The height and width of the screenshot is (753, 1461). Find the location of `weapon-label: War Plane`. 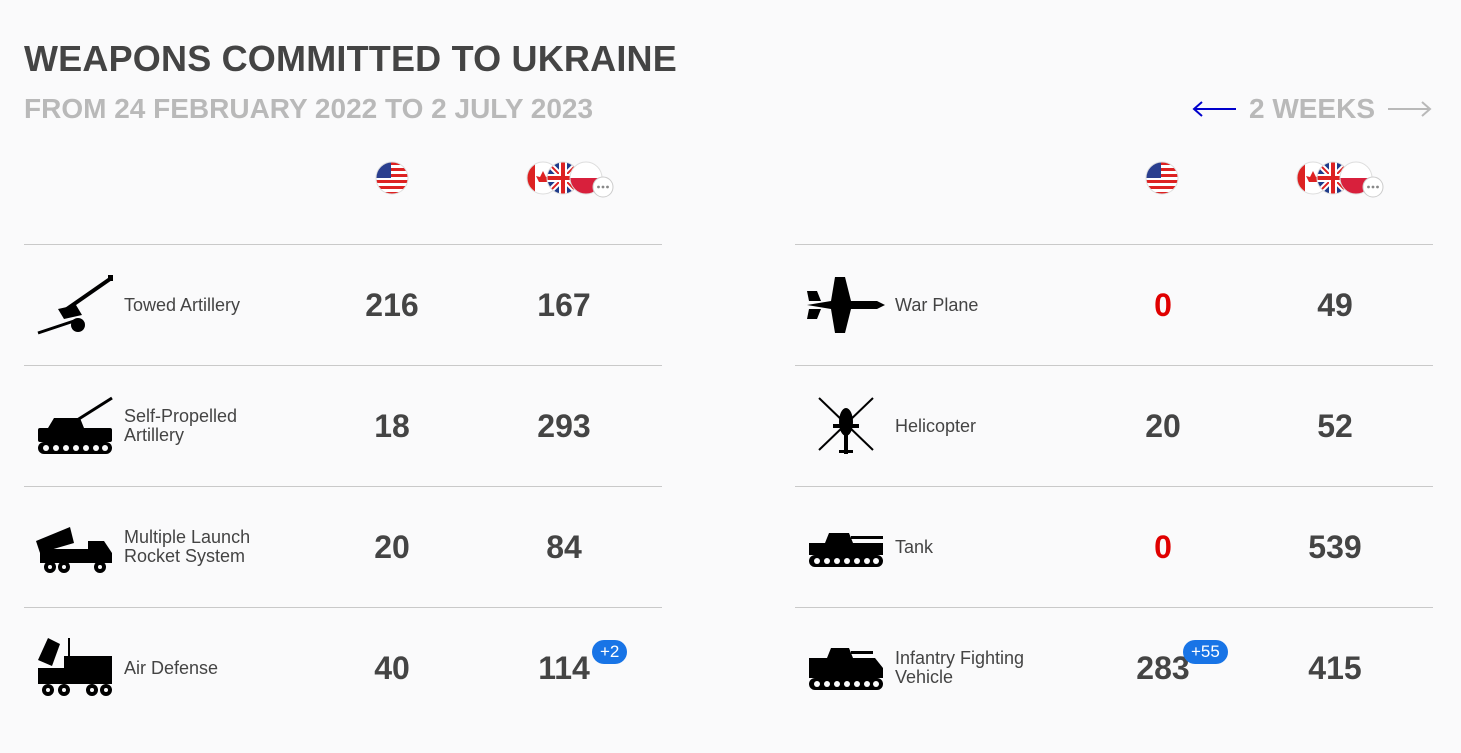

weapon-label: War Plane is located at coordinates (937, 304).